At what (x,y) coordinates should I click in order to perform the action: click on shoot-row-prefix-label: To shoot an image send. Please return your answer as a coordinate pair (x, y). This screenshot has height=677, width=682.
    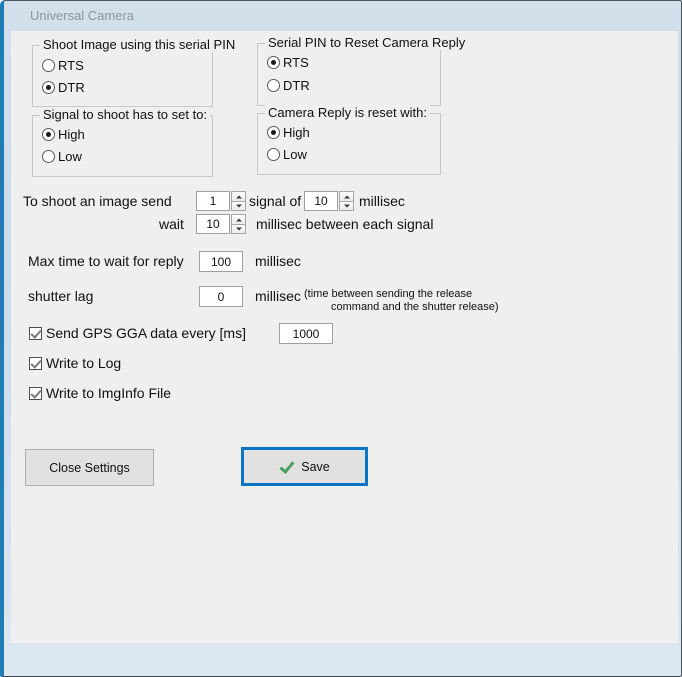
    Looking at the image, I should click on (97, 201).